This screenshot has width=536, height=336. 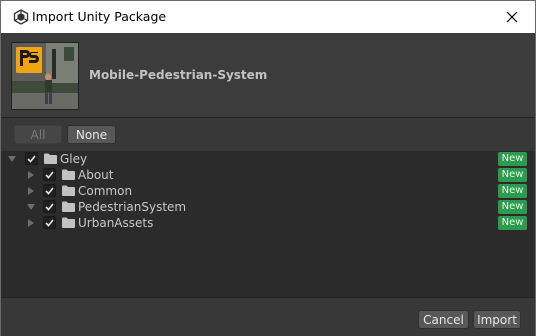 I want to click on tree-row-pedestriansystem: PedestrianSystem New, so click(x=268, y=207).